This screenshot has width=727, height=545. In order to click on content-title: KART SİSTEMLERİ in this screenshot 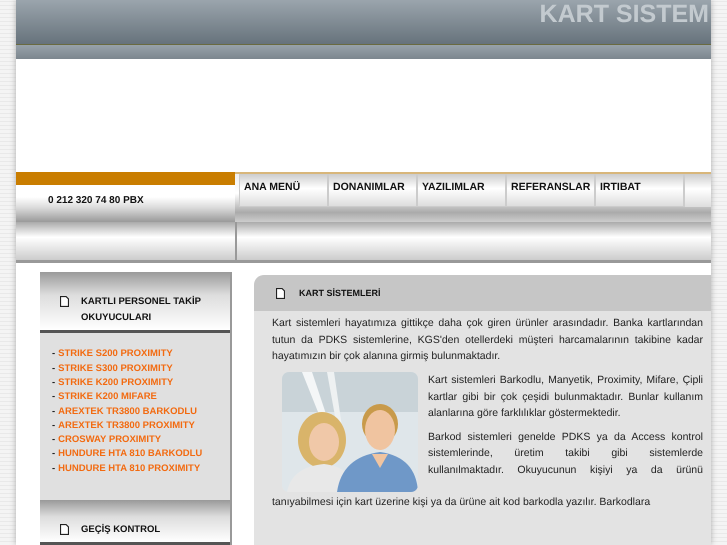, I will do `click(340, 293)`.